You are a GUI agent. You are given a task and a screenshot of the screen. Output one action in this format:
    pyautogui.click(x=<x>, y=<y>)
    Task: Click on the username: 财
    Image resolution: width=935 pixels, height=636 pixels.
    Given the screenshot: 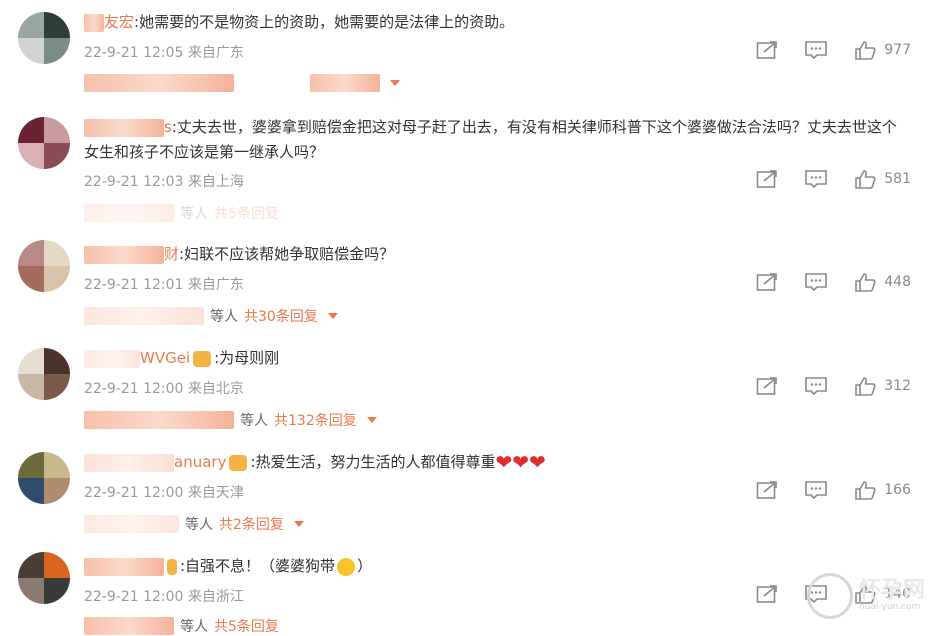 What is the action you would take?
    pyautogui.click(x=171, y=254)
    